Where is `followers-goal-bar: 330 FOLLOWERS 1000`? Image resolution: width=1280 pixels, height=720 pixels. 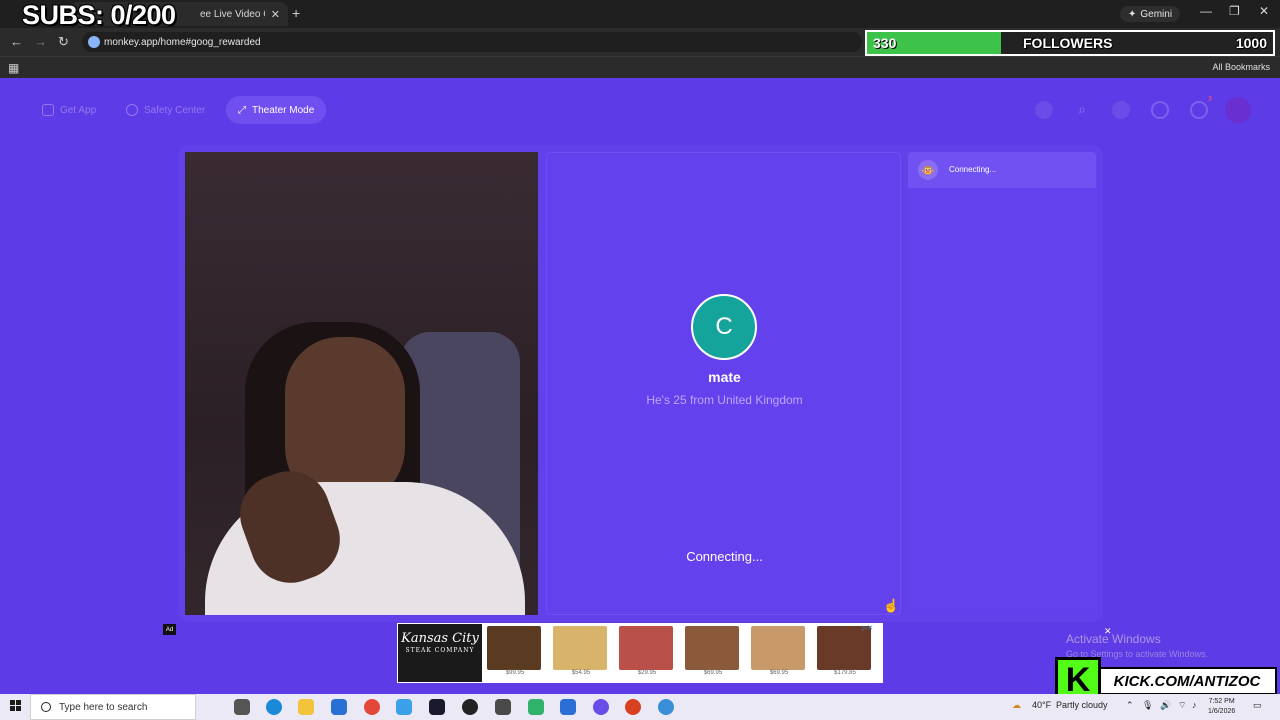 followers-goal-bar: 330 FOLLOWERS 1000 is located at coordinates (1070, 43).